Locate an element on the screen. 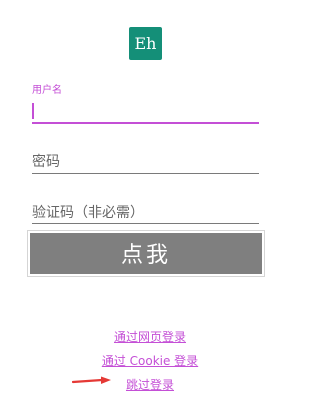  captcha-field: 验证码（非必需） is located at coordinates (145, 212).